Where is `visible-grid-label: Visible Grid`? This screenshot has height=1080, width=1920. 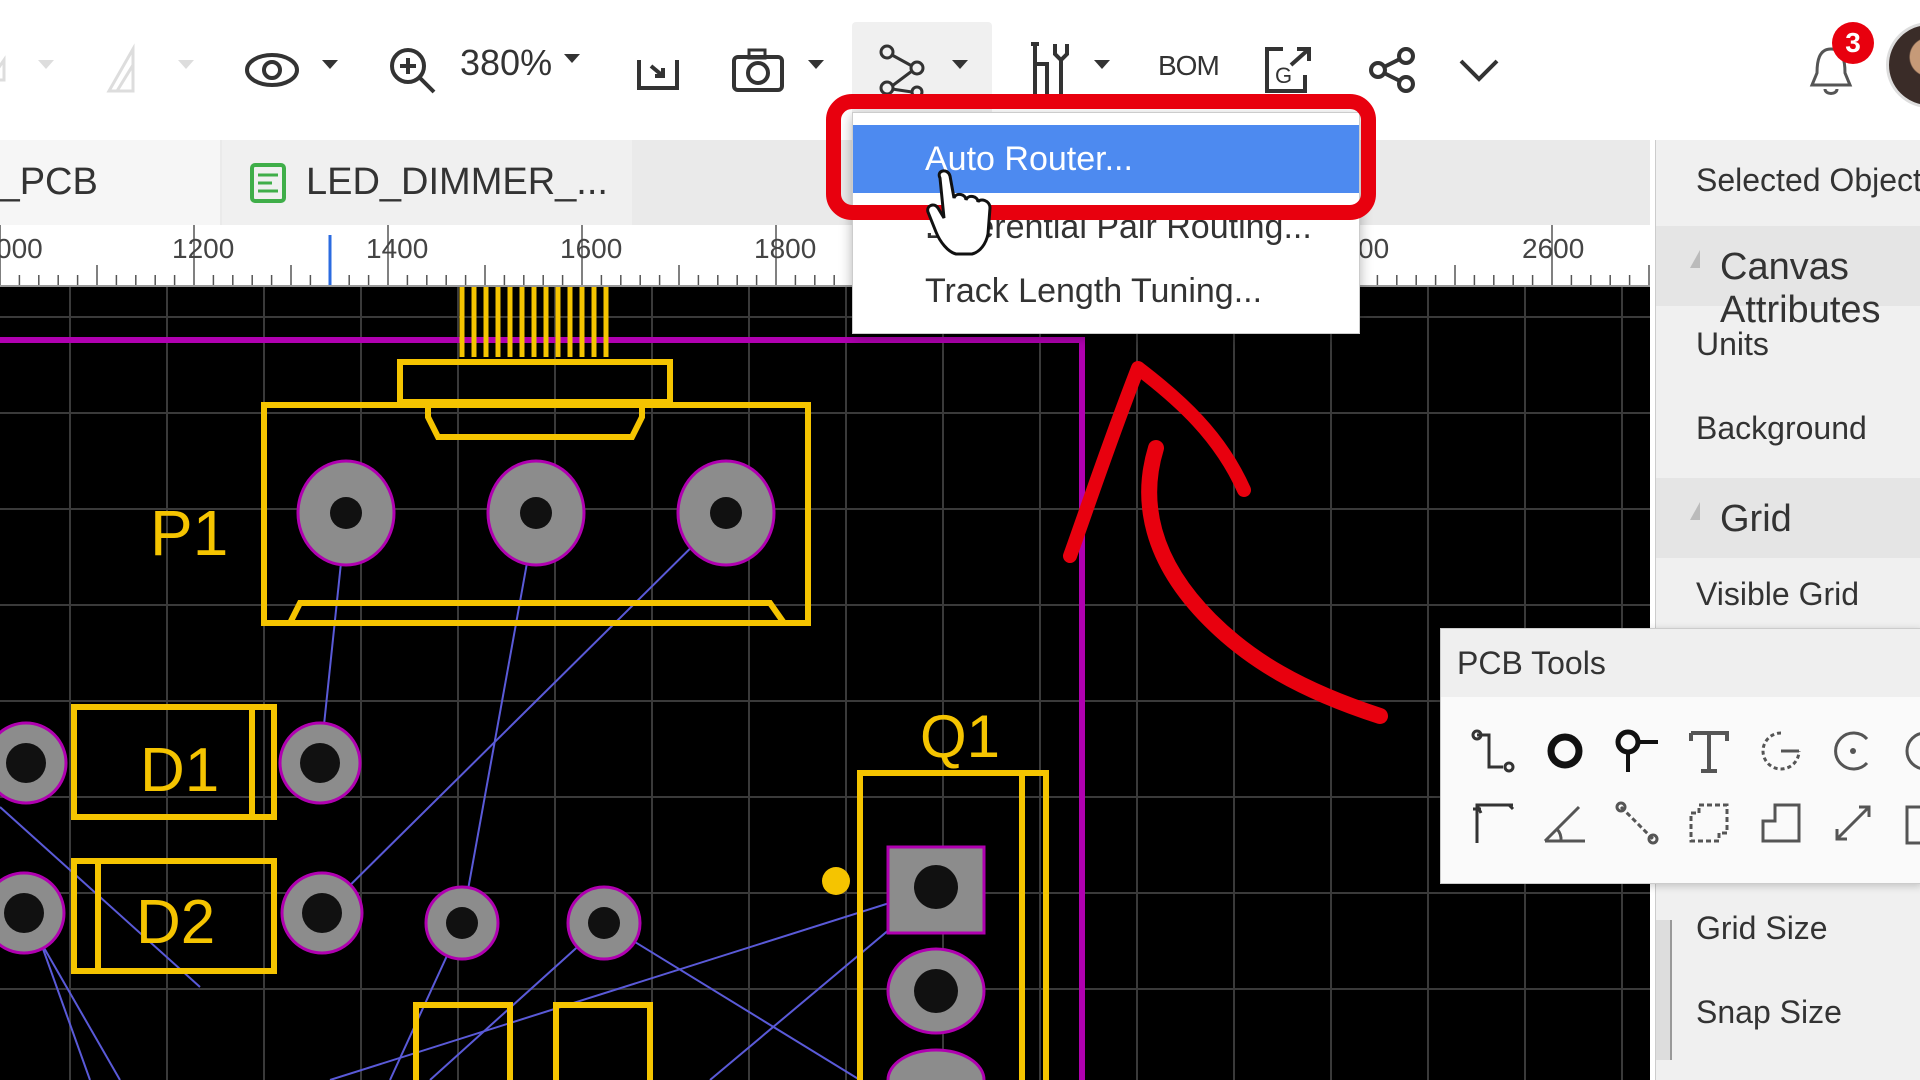 visible-grid-label: Visible Grid is located at coordinates (1778, 594).